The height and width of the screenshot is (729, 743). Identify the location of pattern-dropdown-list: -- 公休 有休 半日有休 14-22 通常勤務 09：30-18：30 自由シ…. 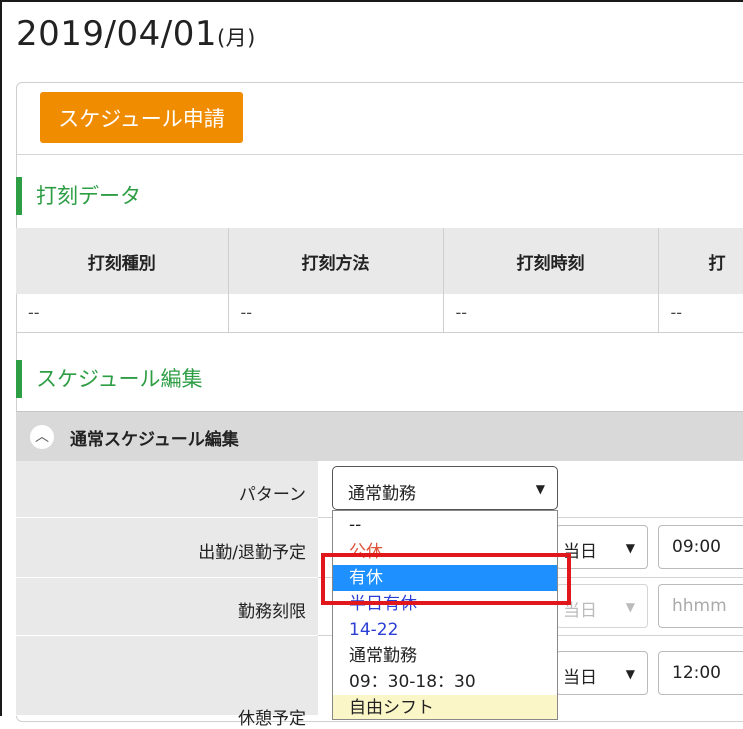
(445, 615).